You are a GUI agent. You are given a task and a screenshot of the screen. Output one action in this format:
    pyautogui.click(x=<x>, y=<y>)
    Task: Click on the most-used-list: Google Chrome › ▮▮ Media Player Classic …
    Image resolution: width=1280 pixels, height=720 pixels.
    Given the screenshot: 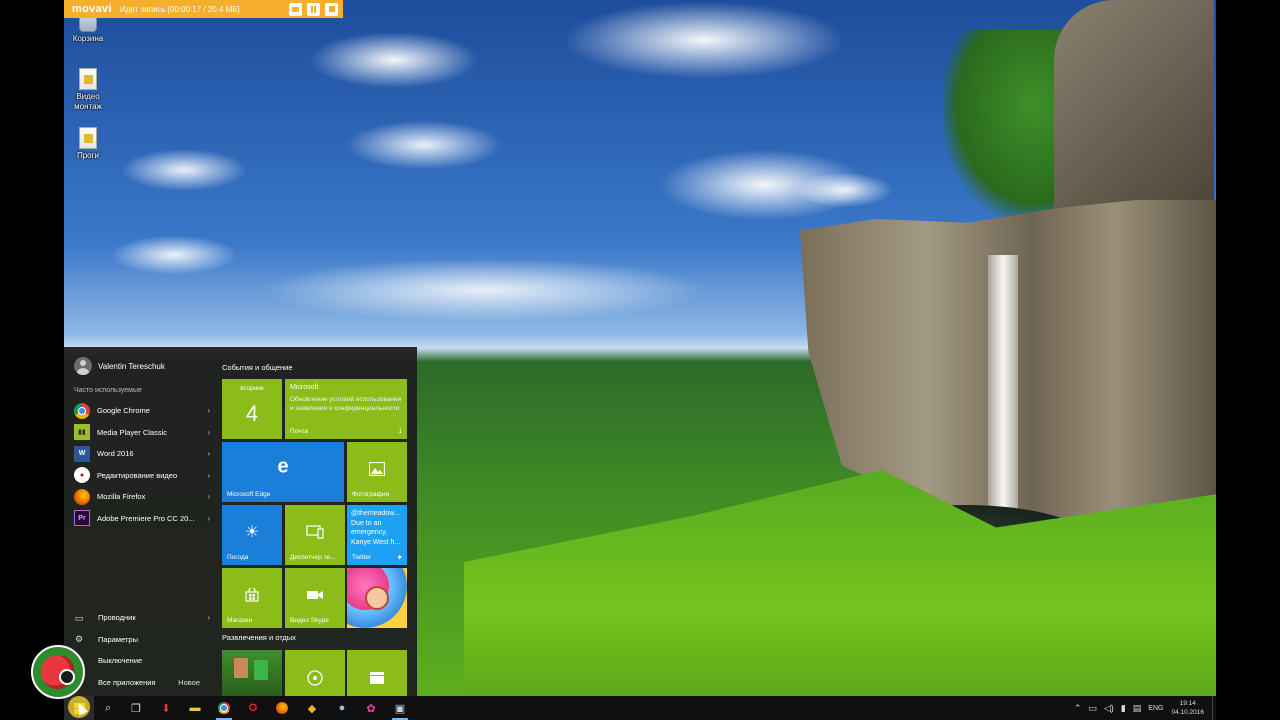 What is the action you would take?
    pyautogui.click(x=142, y=464)
    